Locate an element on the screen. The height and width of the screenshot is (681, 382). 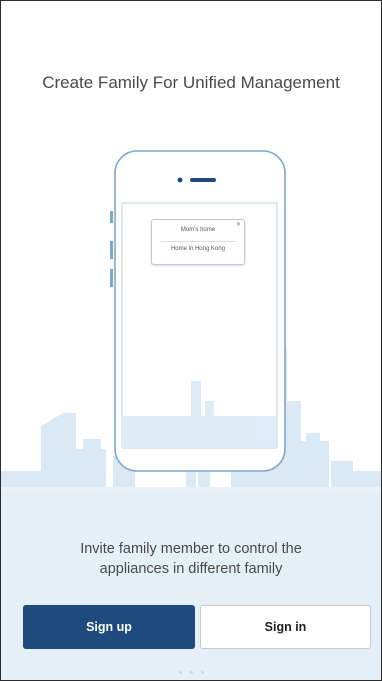
family-selector-popup: × Mom's home Home in Hong Kong is located at coordinates (198, 242).